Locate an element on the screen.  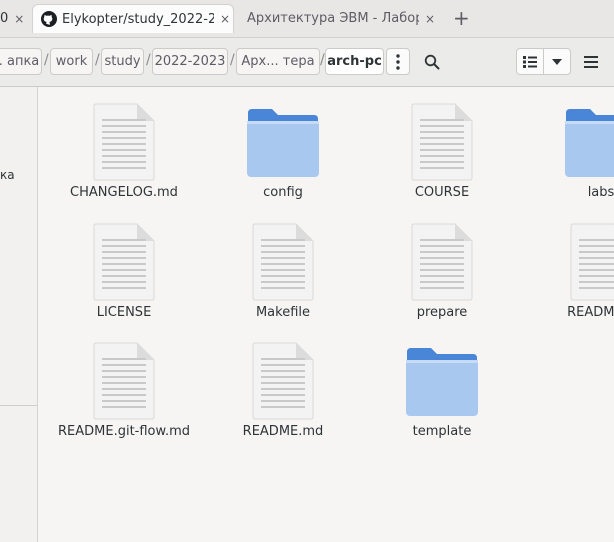
file-item: CHANGELOG.md is located at coordinates (124, 150).